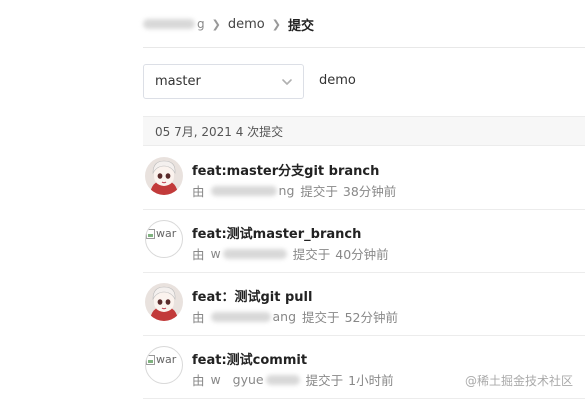 This screenshot has height=400, width=585. I want to click on breadcrumb: g ❯ demo ❯ 提交, so click(228, 24).